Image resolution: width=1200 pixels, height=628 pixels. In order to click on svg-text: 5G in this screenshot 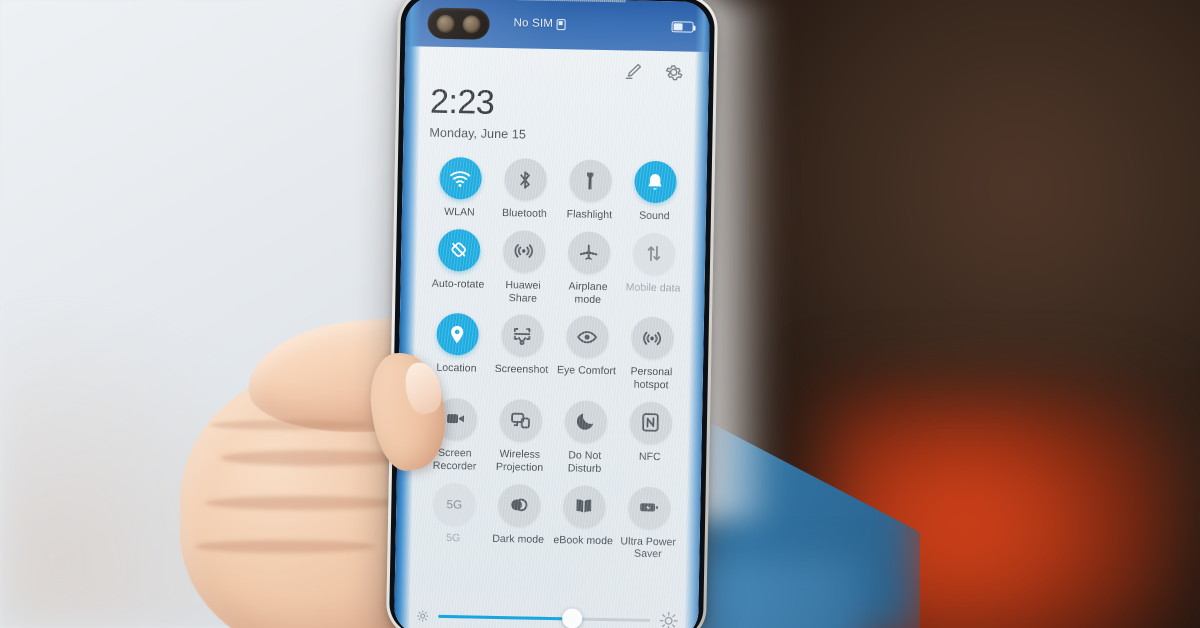, I will do `click(454, 504)`.